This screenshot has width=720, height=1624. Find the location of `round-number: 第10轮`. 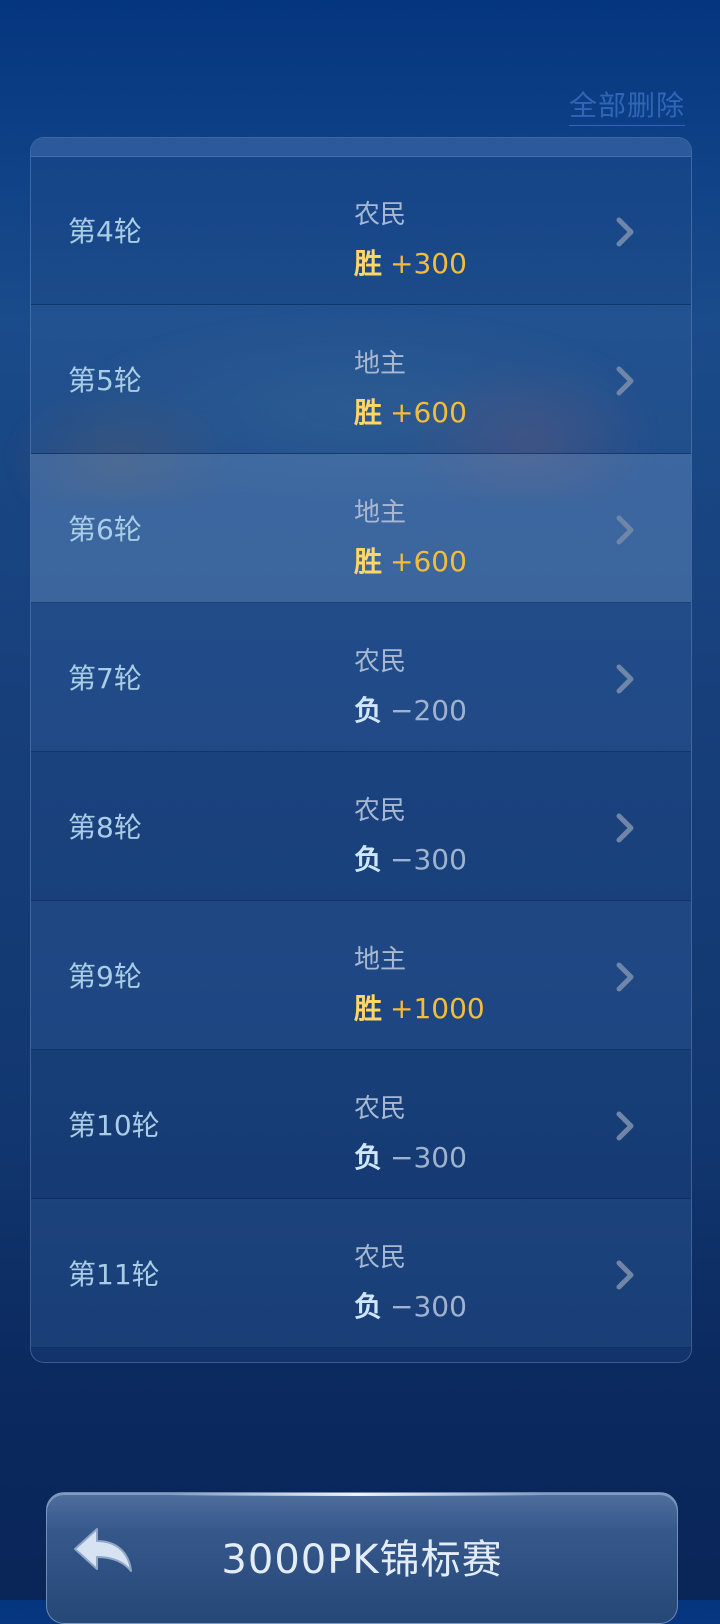

round-number: 第10轮 is located at coordinates (114, 1125).